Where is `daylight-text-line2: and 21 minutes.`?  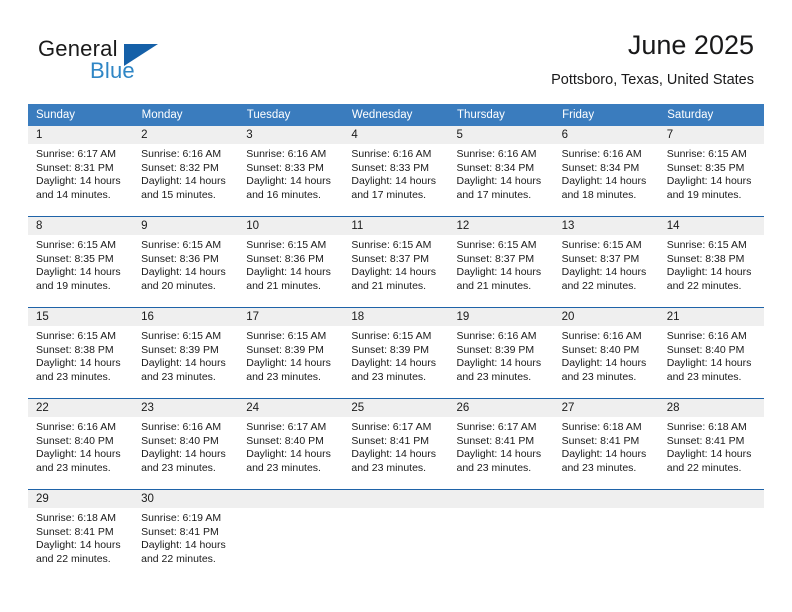 daylight-text-line2: and 21 minutes. is located at coordinates (494, 285).